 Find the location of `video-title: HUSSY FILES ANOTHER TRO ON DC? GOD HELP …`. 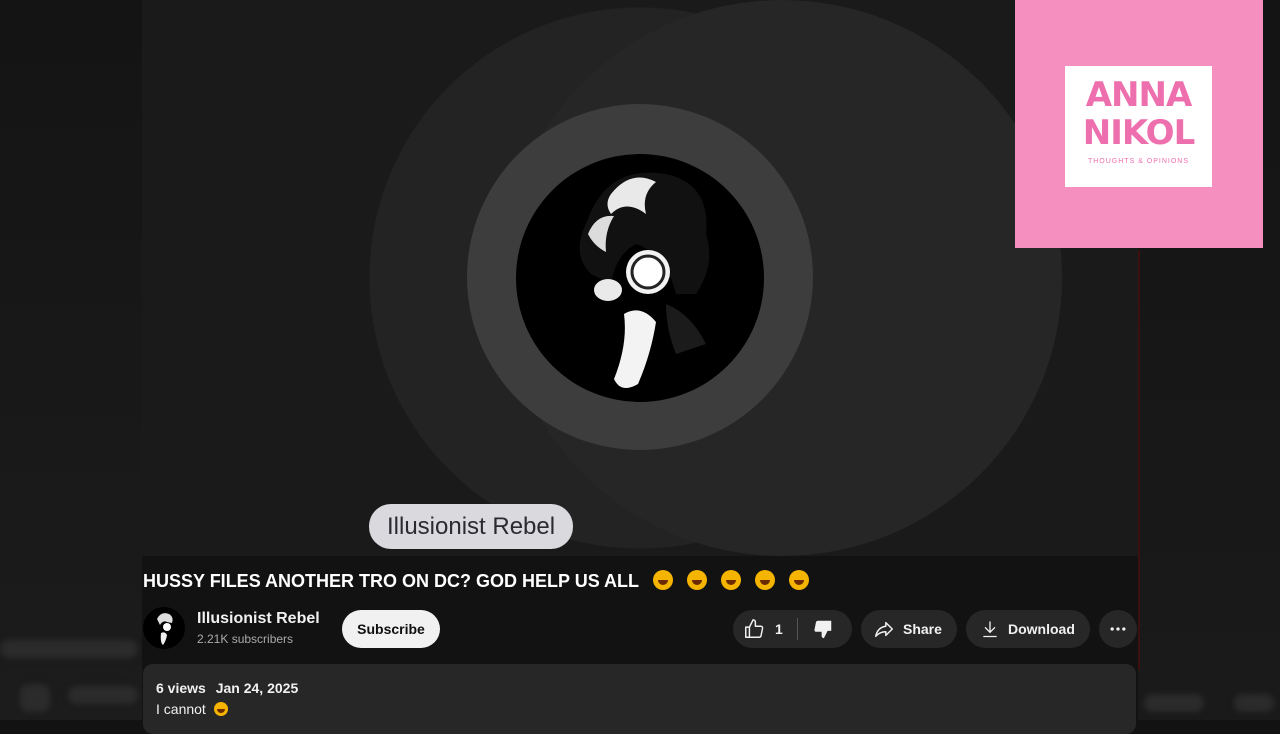

video-title: HUSSY FILES ANOTHER TRO ON DC? GOD HELP … is located at coordinates (476, 581).